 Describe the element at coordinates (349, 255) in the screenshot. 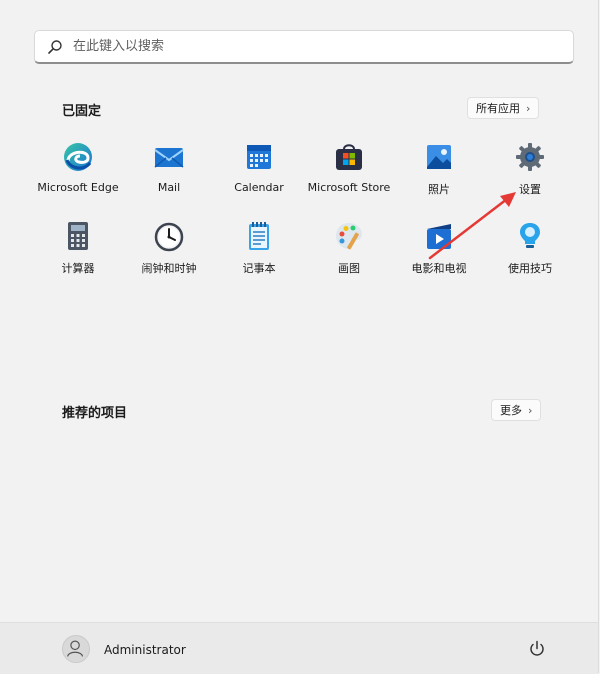

I see `app-tile-paint: 画图` at that location.